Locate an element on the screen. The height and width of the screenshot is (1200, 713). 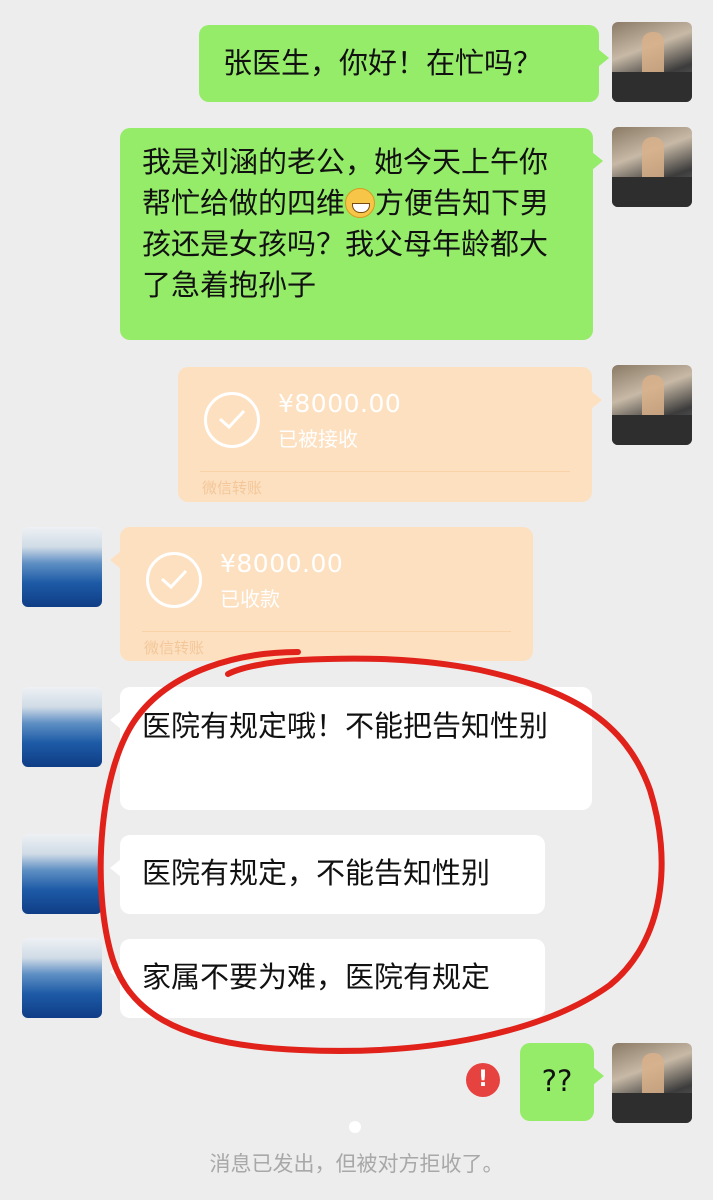
grinning-emoji-icon is located at coordinates (360, 203).